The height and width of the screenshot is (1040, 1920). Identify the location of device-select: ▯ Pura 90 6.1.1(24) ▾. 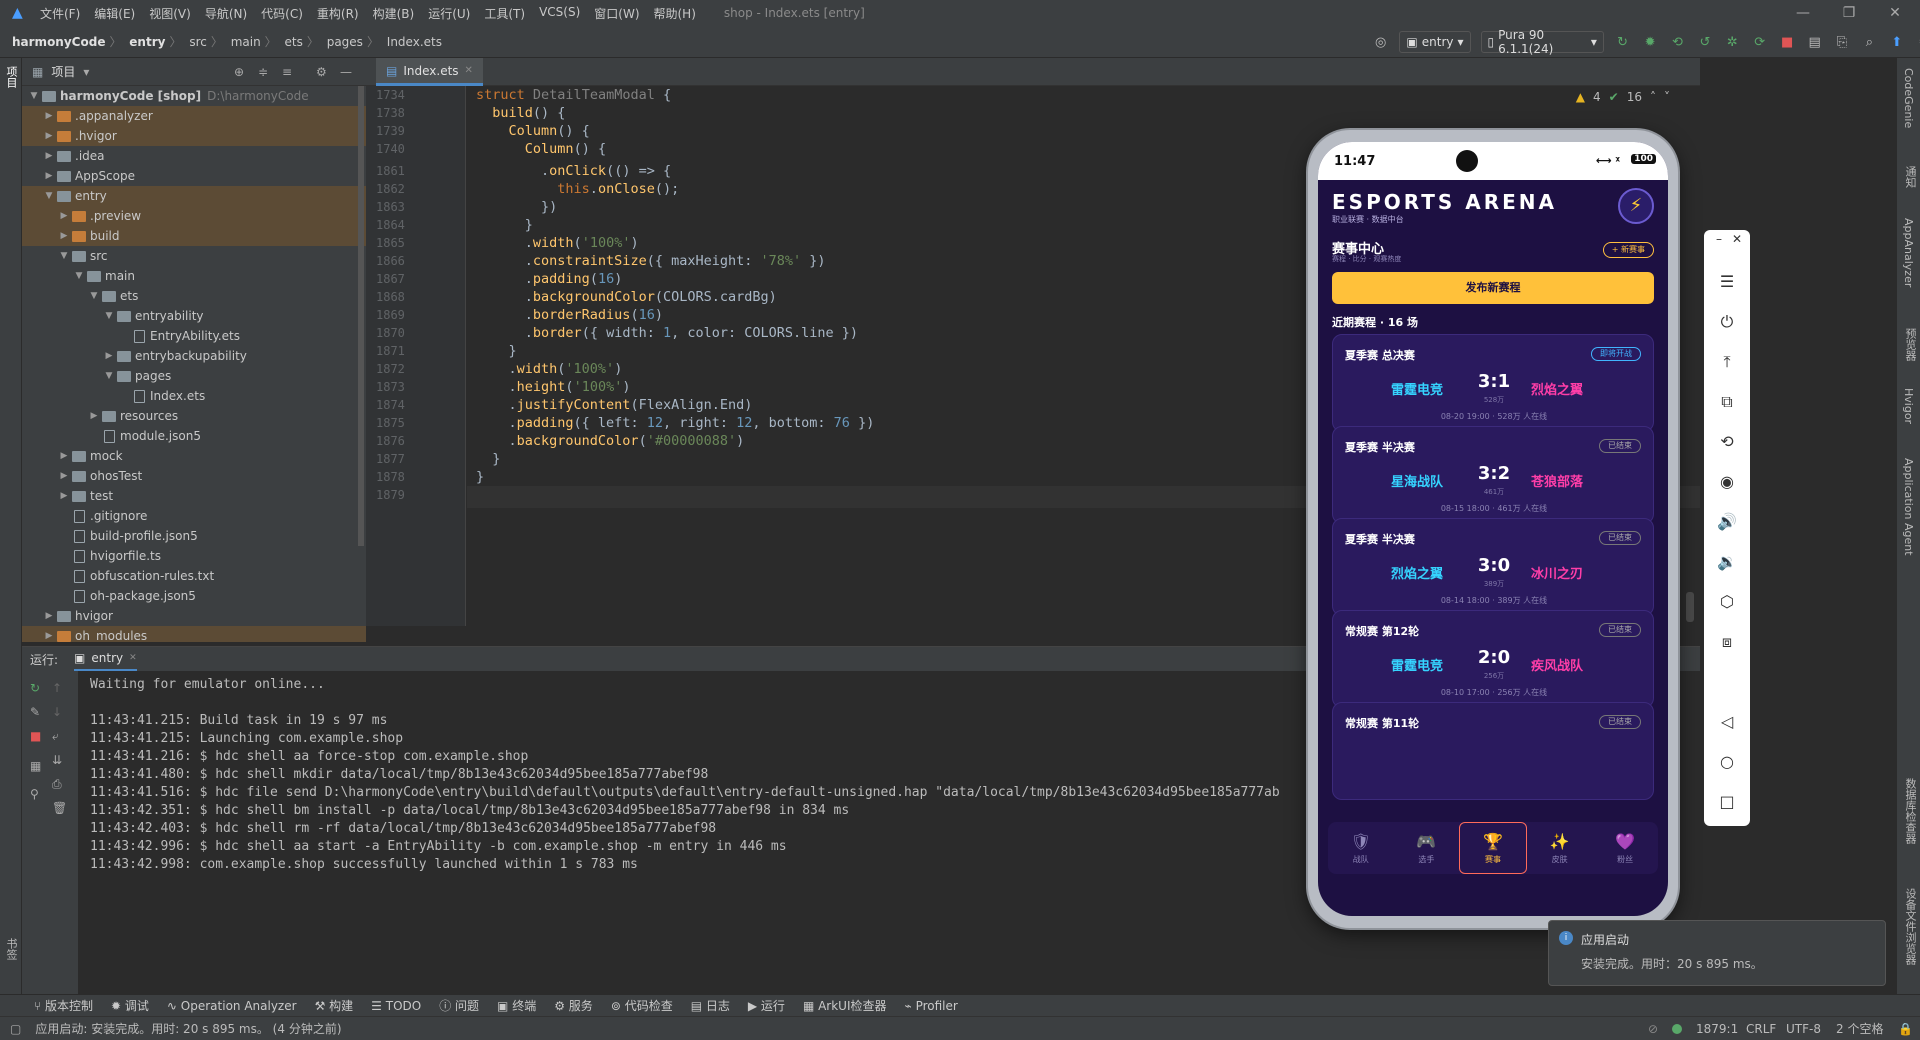
(1542, 42).